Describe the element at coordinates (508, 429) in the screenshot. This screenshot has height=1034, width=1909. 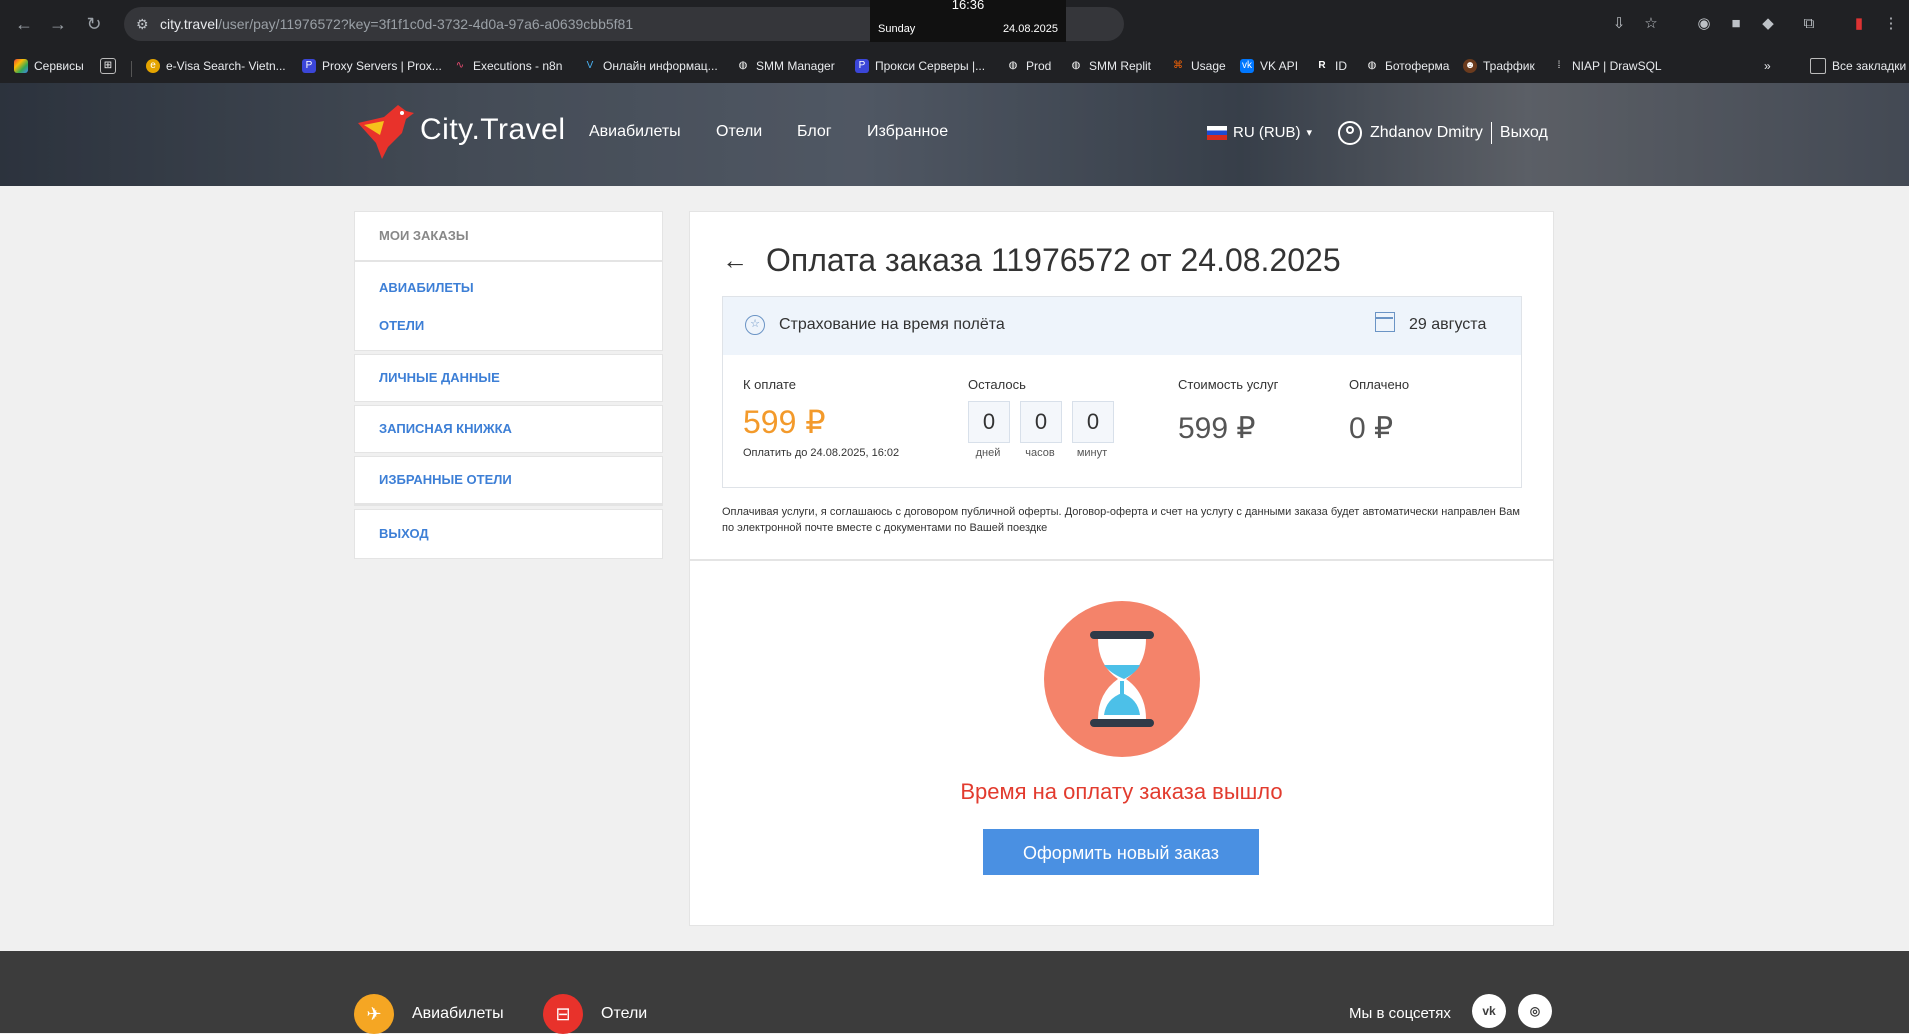
I see `sidebar-item-notebook: ЗАПИСНАЯ КНИЖКА` at that location.